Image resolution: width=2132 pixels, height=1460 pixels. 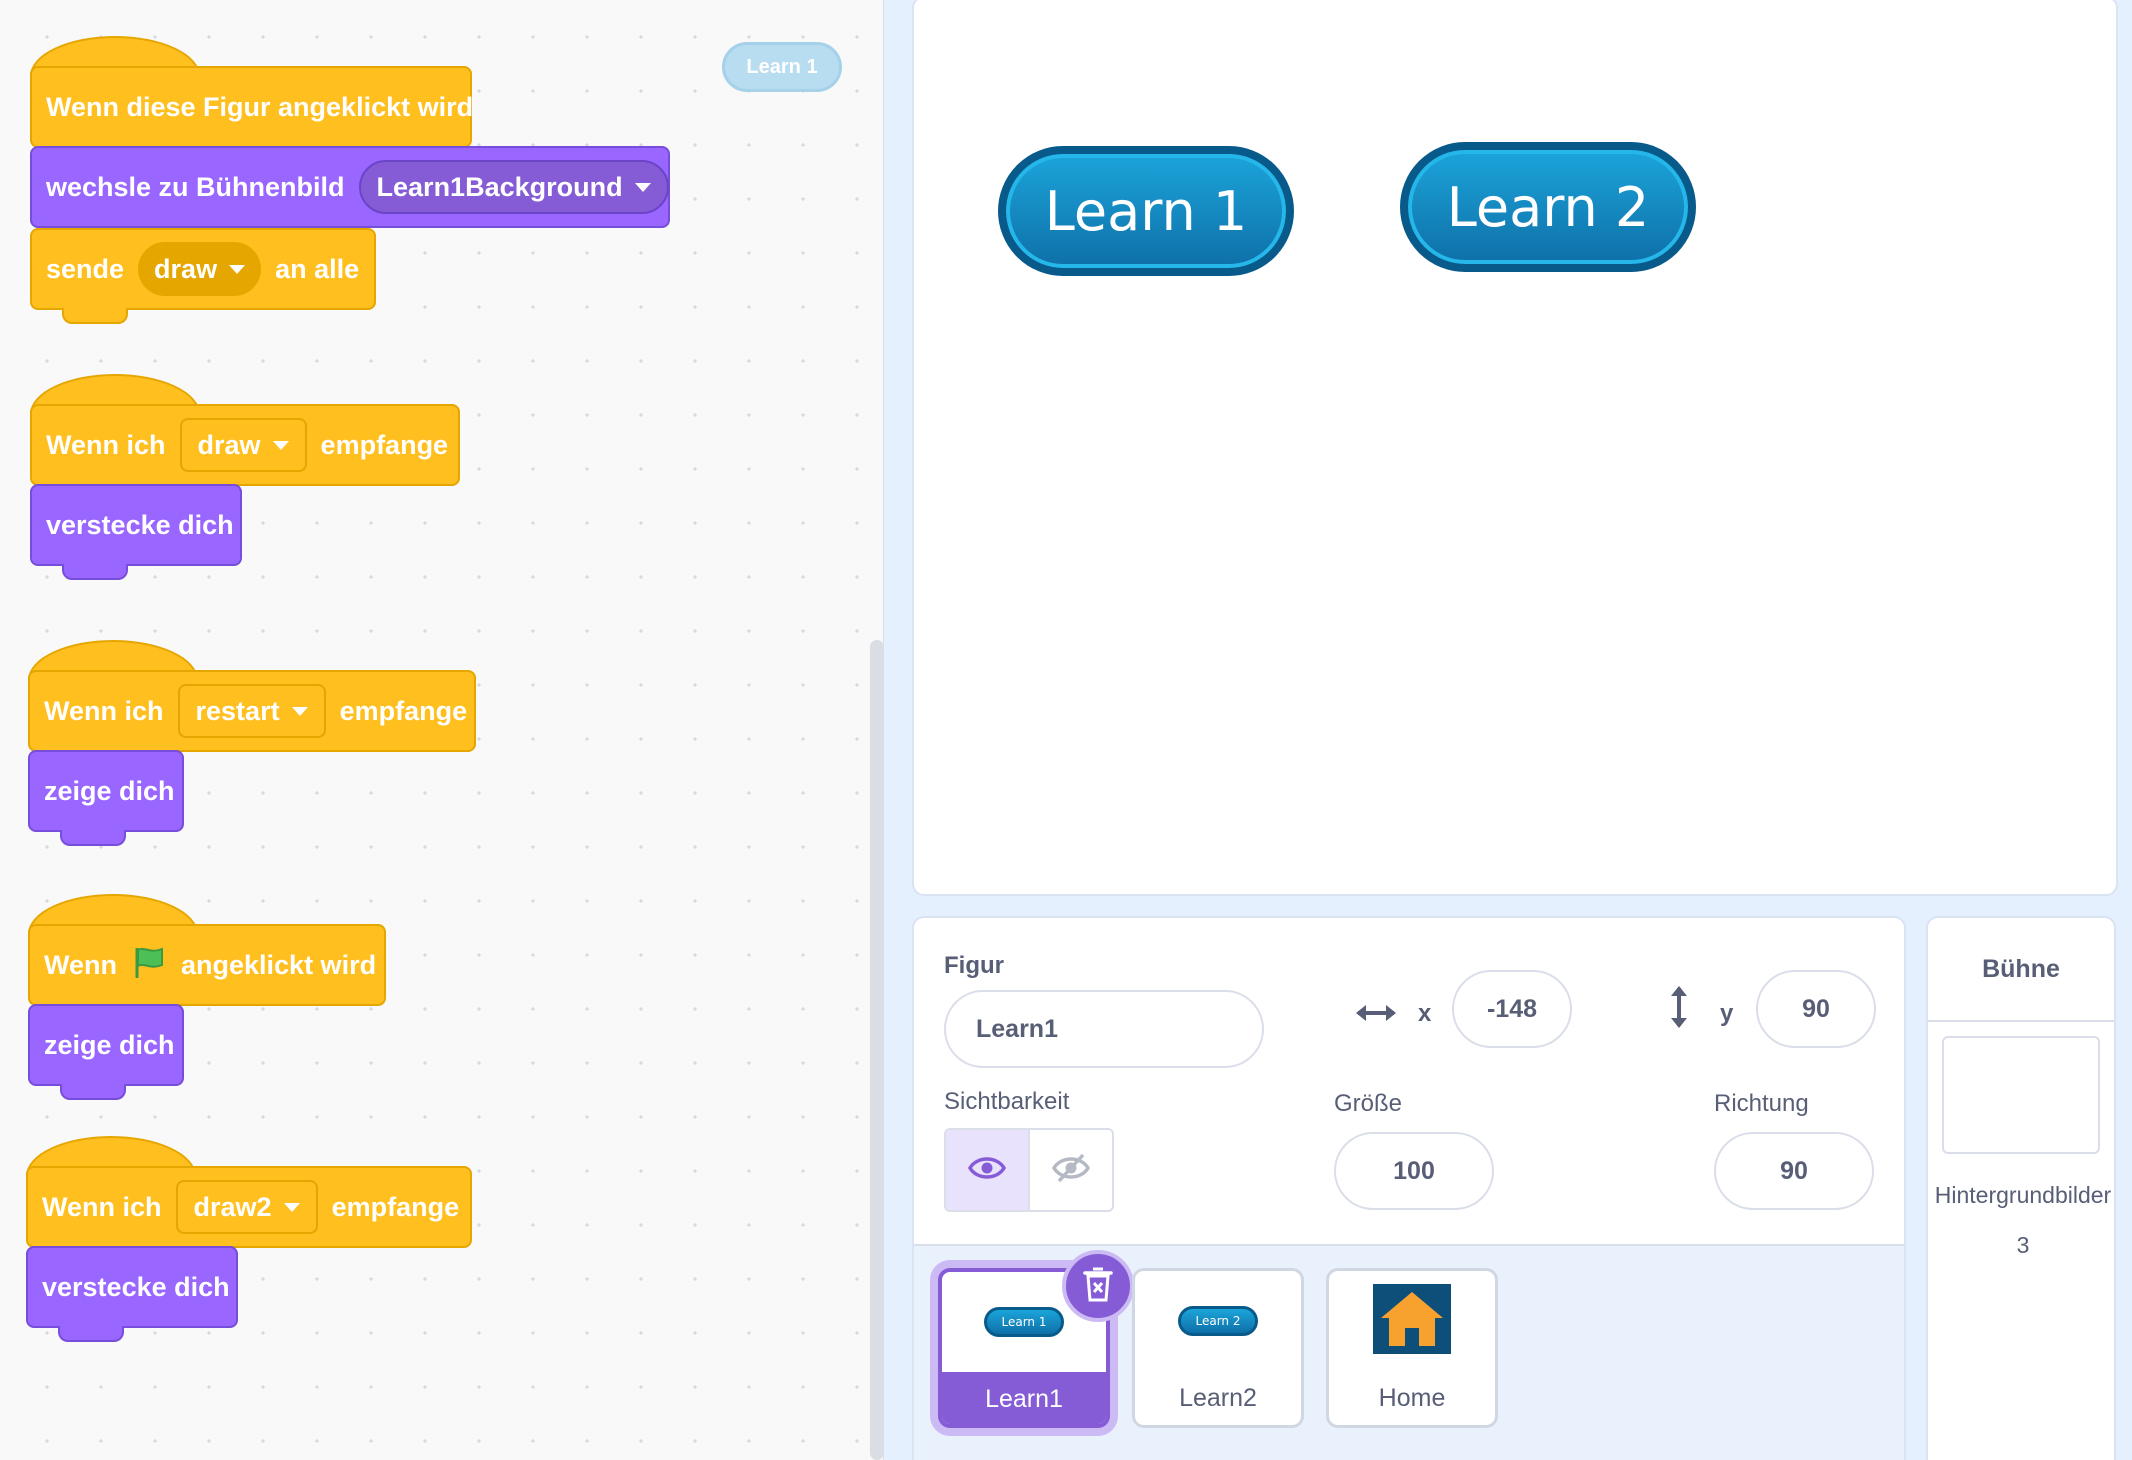 I want to click on when-flag-clicked-block: Wenn angeklickt wird, so click(x=207, y=965).